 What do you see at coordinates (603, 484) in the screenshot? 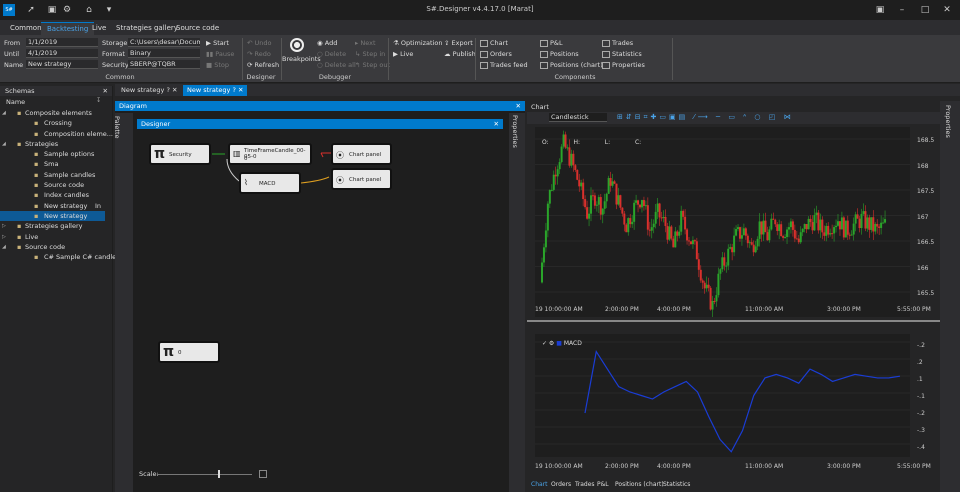
I see `chart-tab: P&L` at bounding box center [603, 484].